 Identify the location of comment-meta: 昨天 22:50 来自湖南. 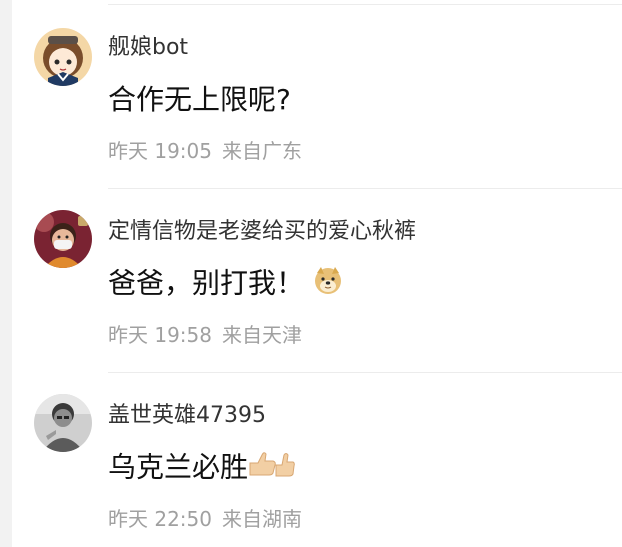
(210, 519).